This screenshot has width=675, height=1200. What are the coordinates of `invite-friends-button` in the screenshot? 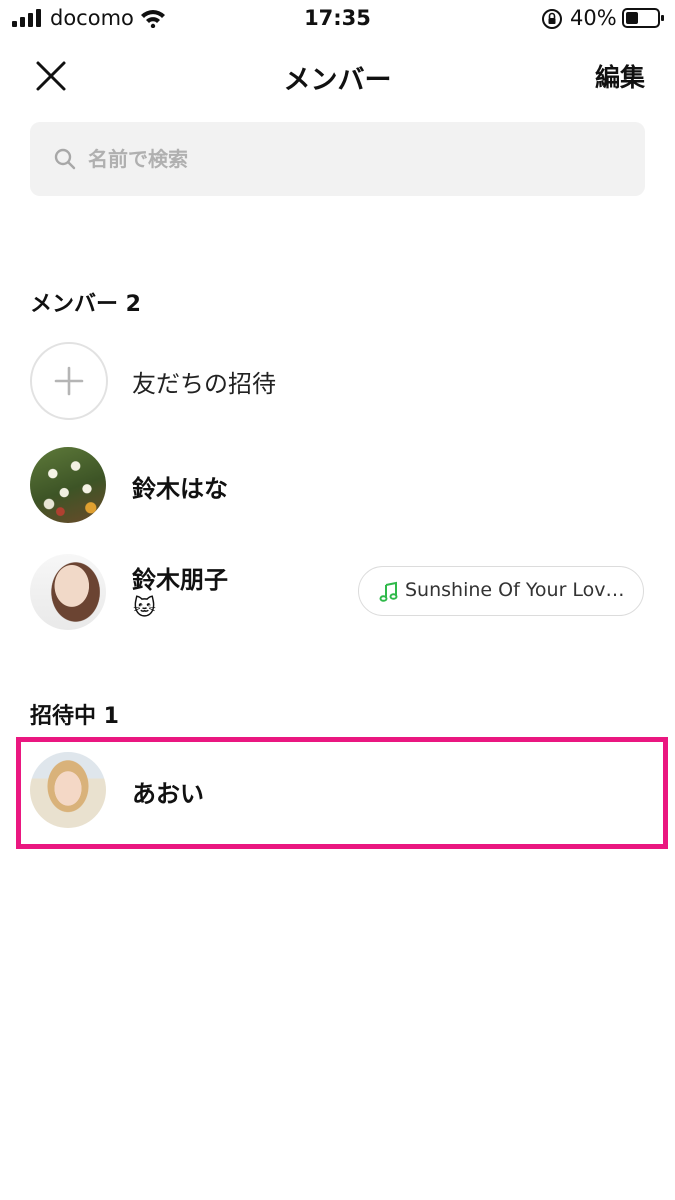 It's located at (69, 381).